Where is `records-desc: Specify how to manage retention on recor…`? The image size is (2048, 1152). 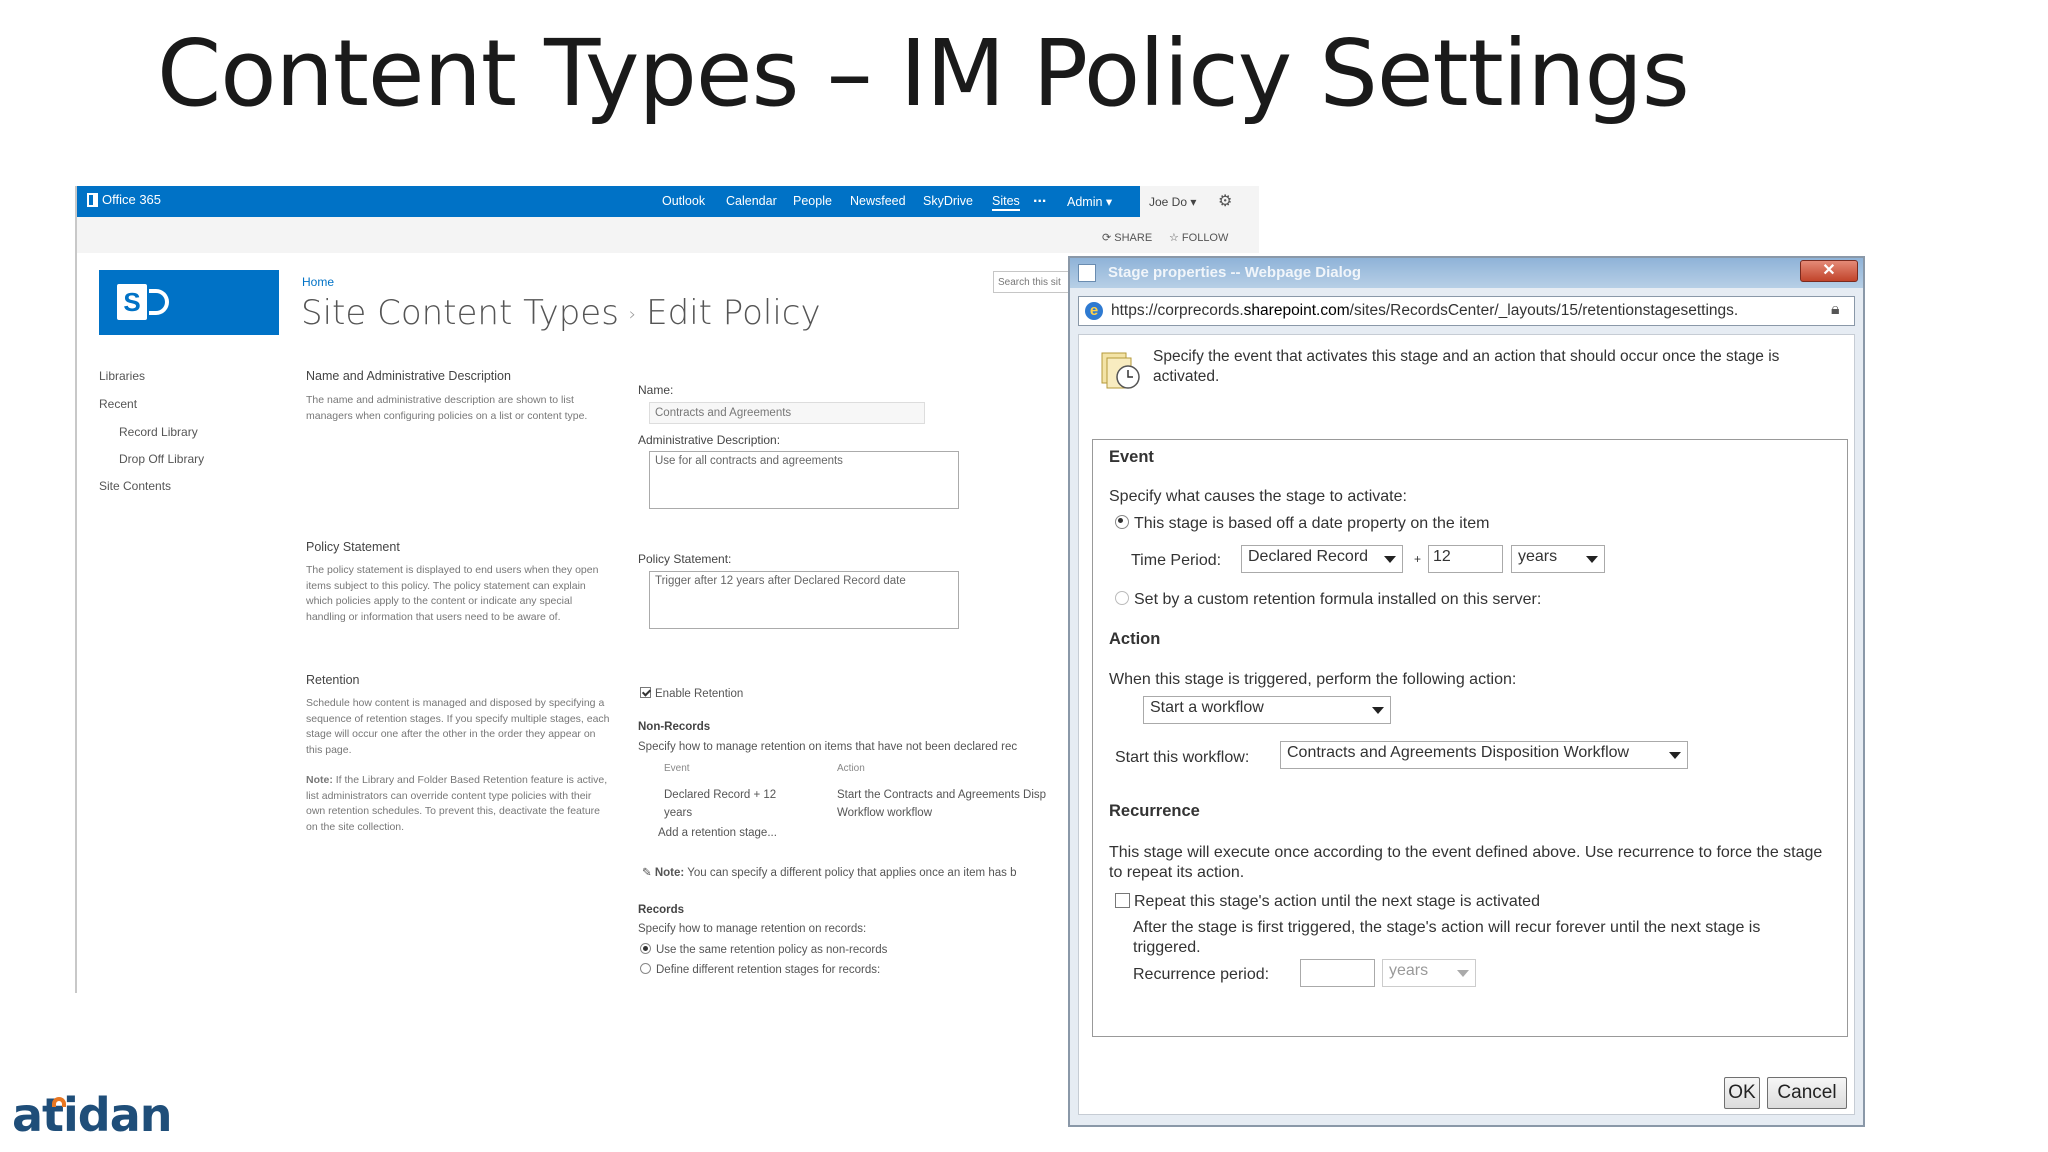 records-desc: Specify how to manage retention on recor… is located at coordinates (752, 929).